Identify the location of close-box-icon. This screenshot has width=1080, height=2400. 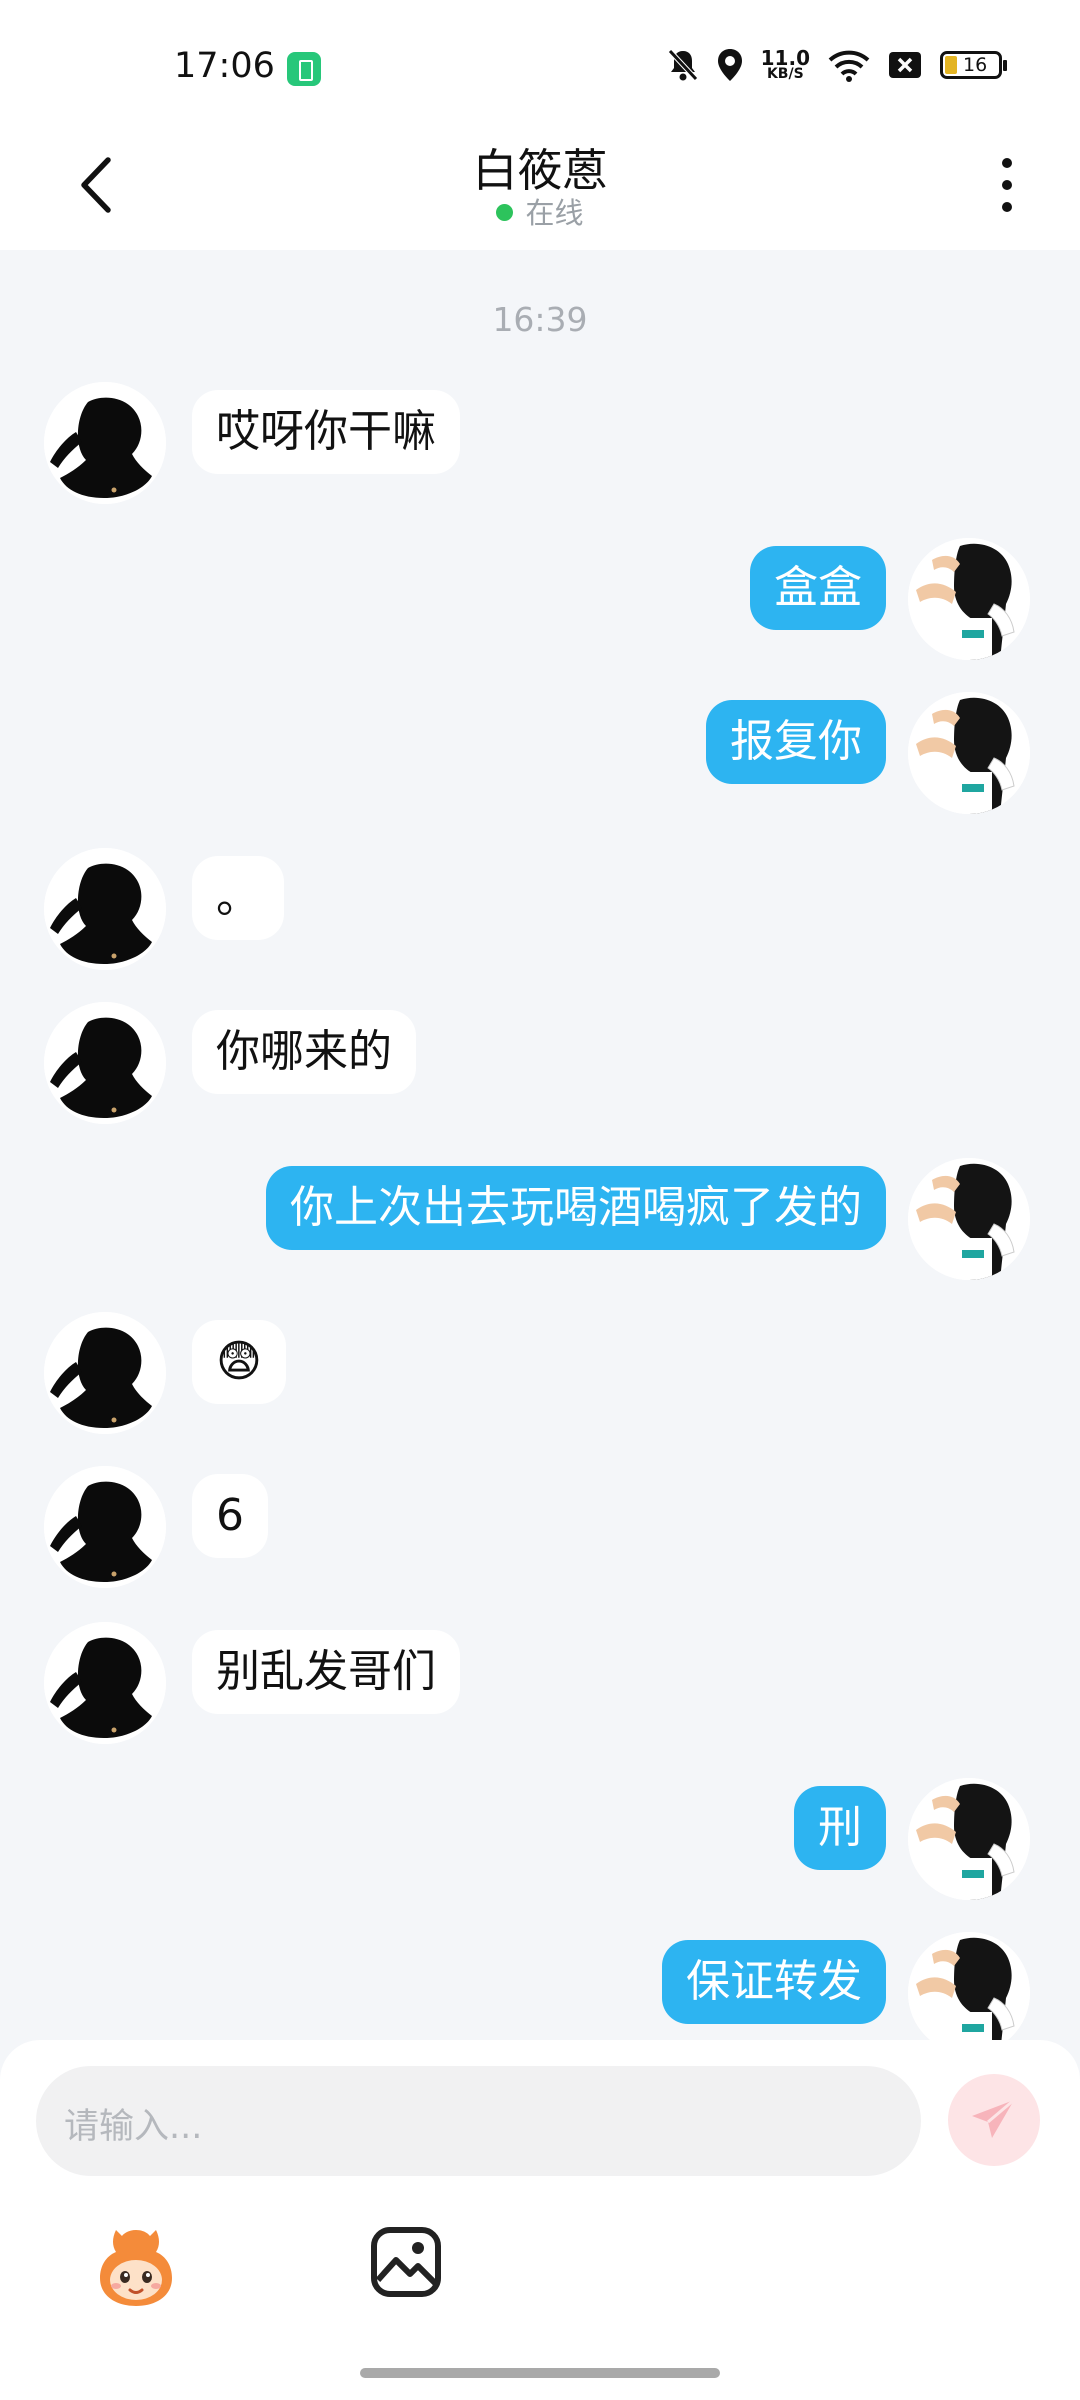
(905, 65).